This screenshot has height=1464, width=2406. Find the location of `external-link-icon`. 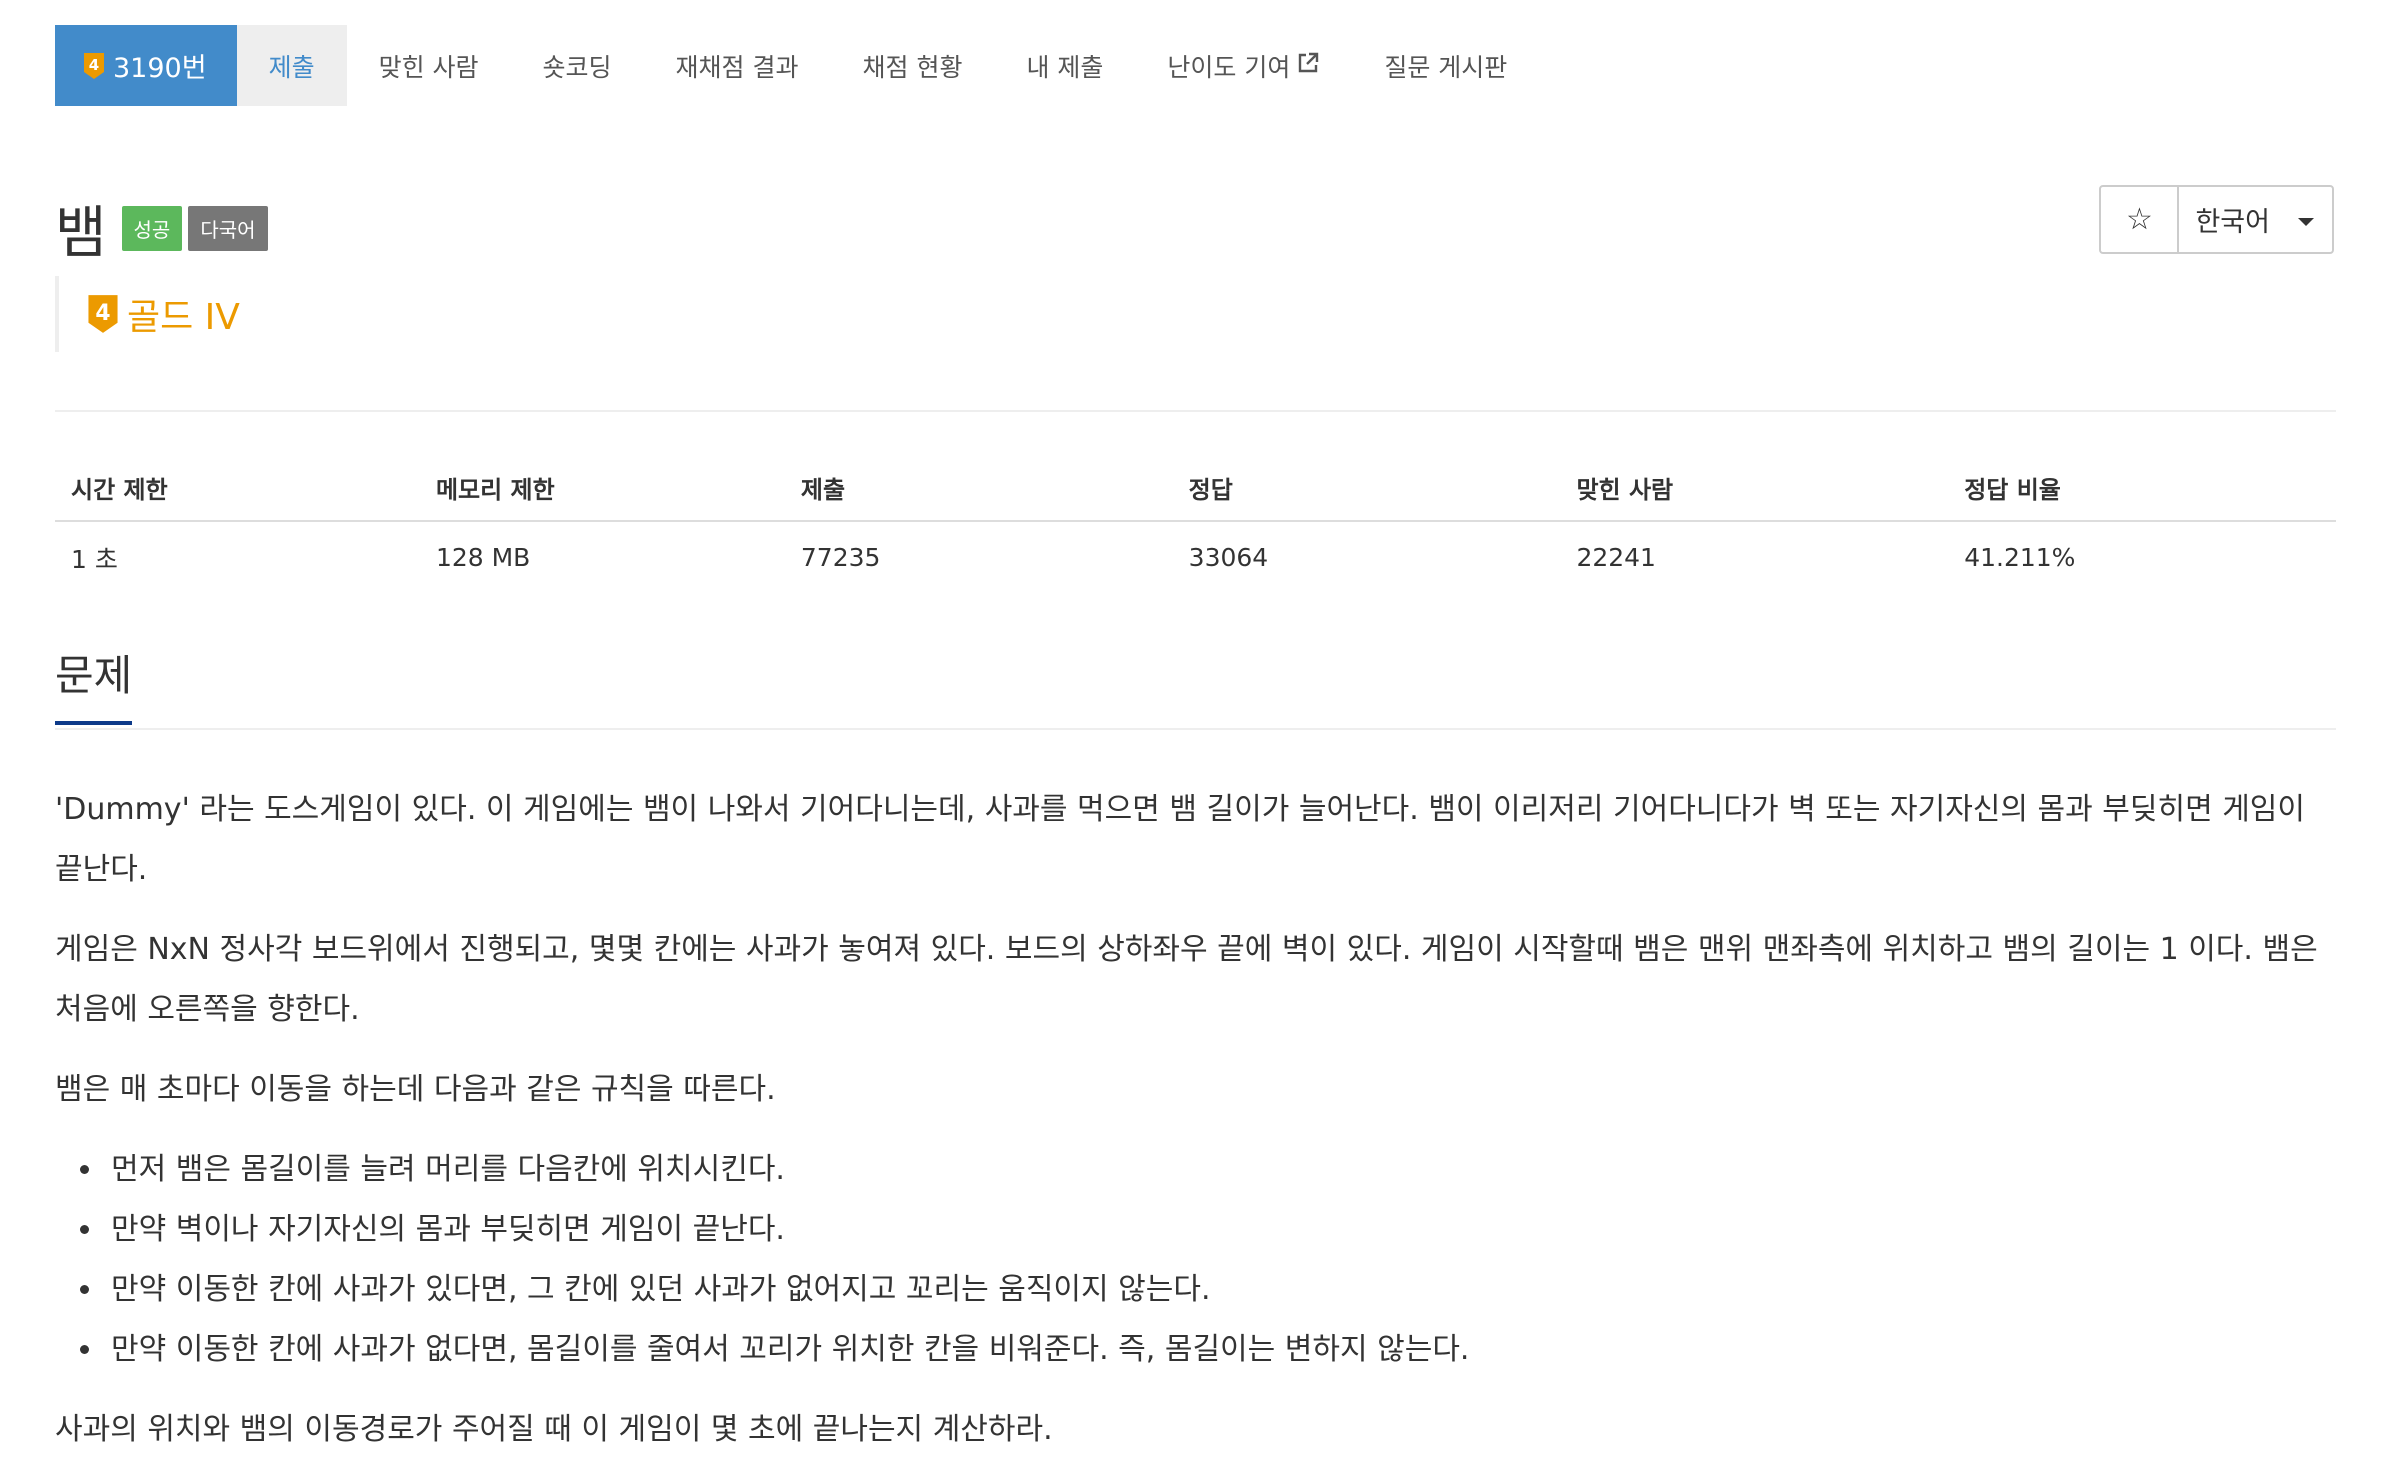

external-link-icon is located at coordinates (1308, 66).